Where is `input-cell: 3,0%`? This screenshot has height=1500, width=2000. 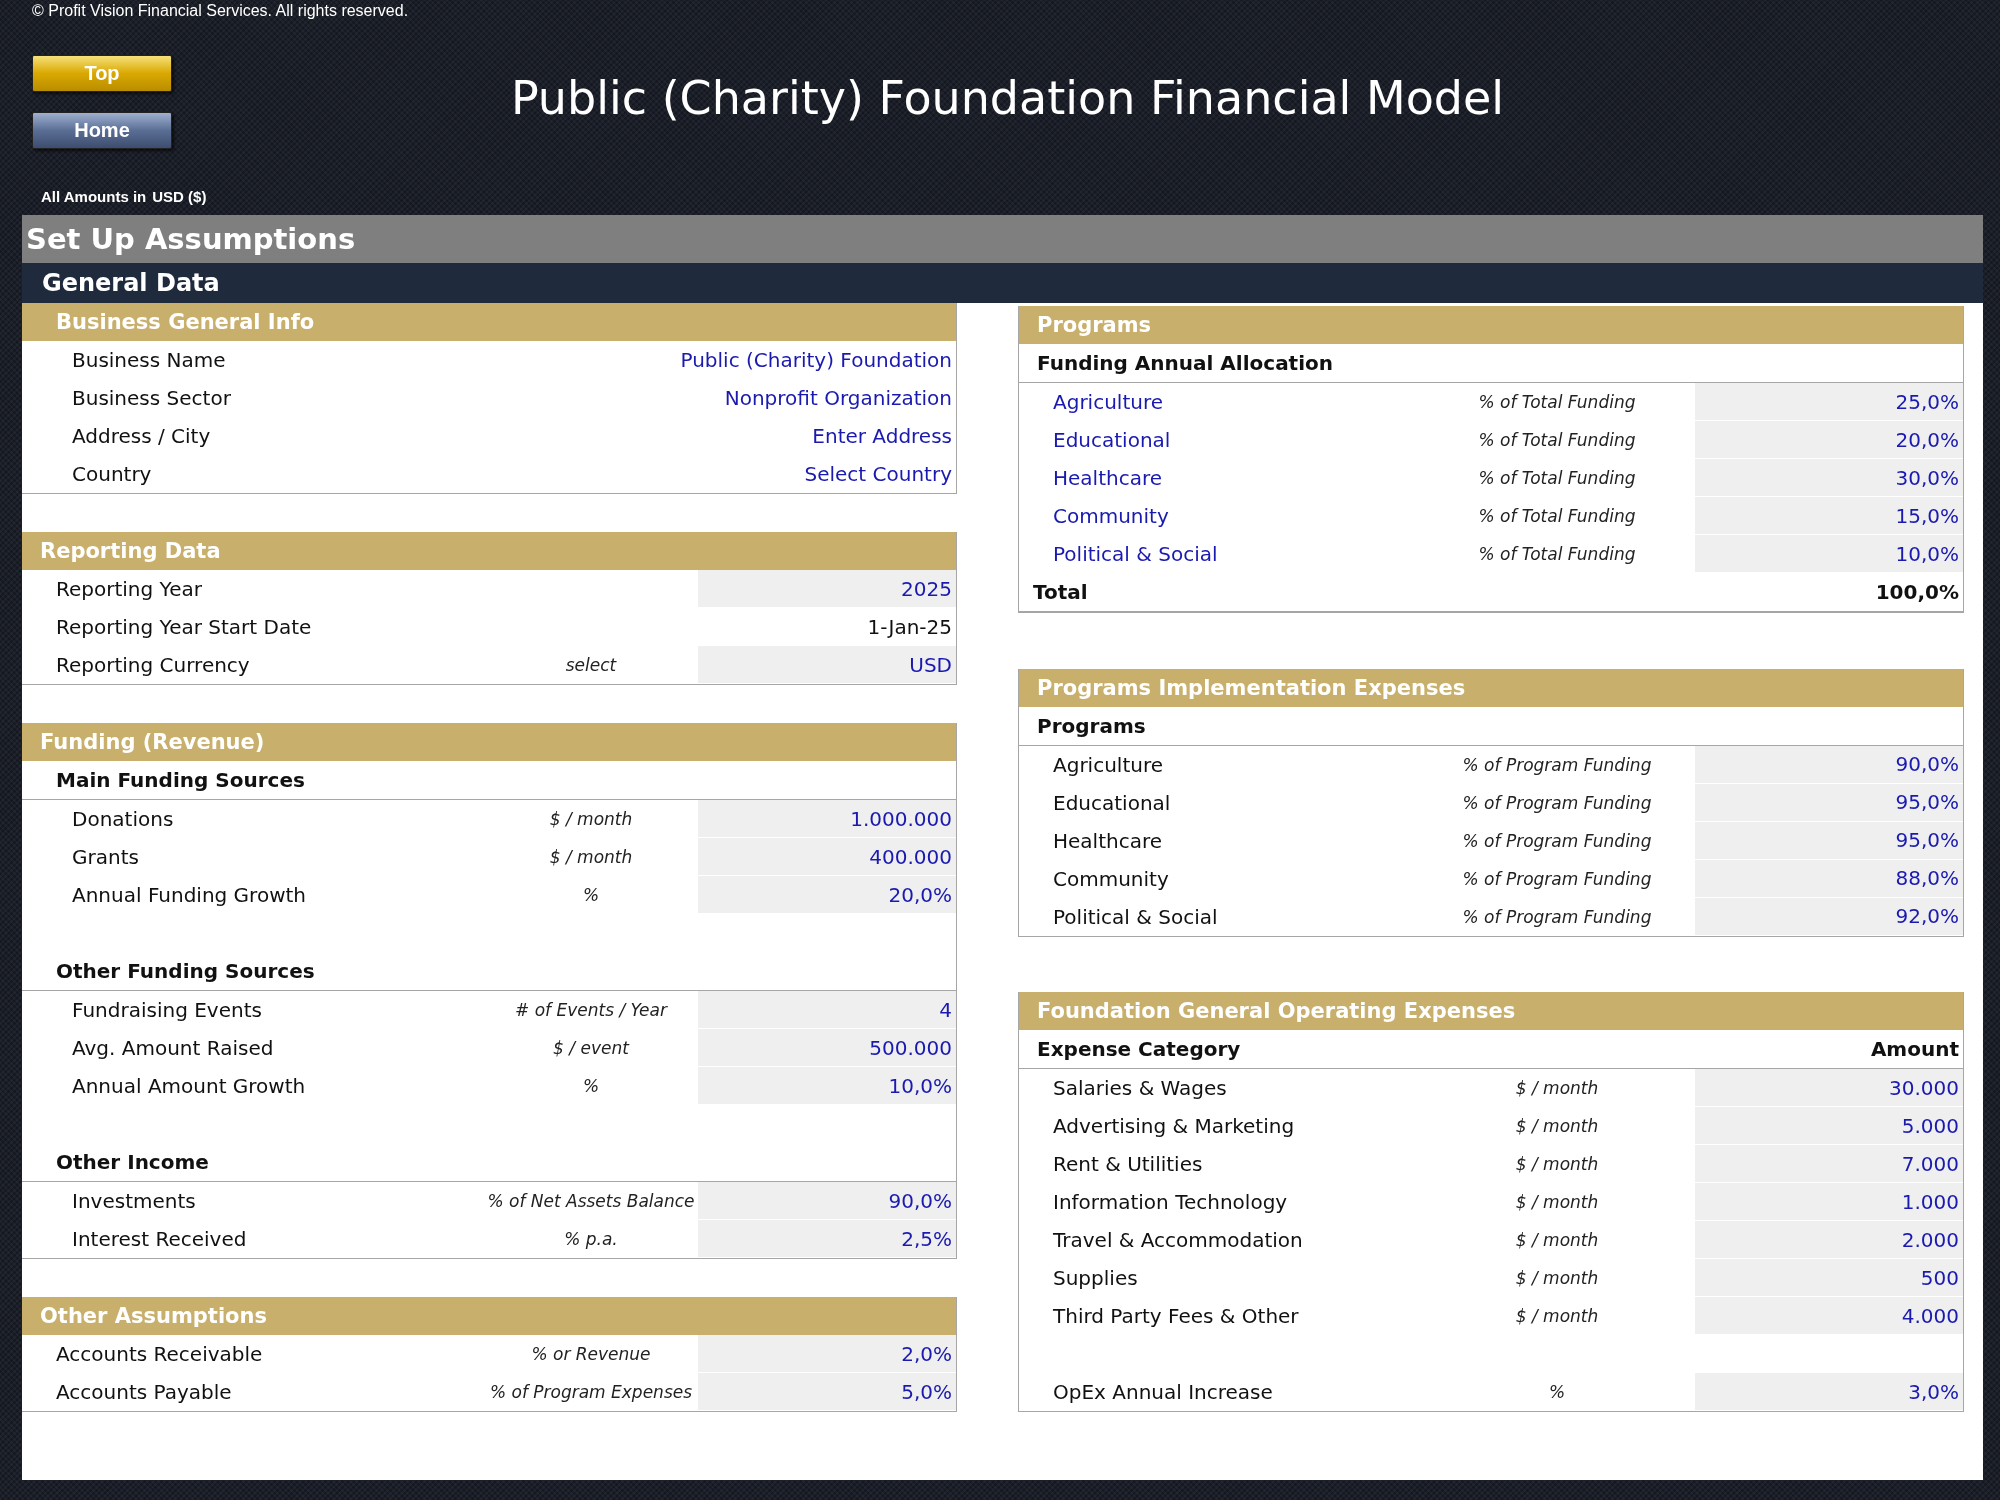
input-cell: 3,0% is located at coordinates (1829, 1392).